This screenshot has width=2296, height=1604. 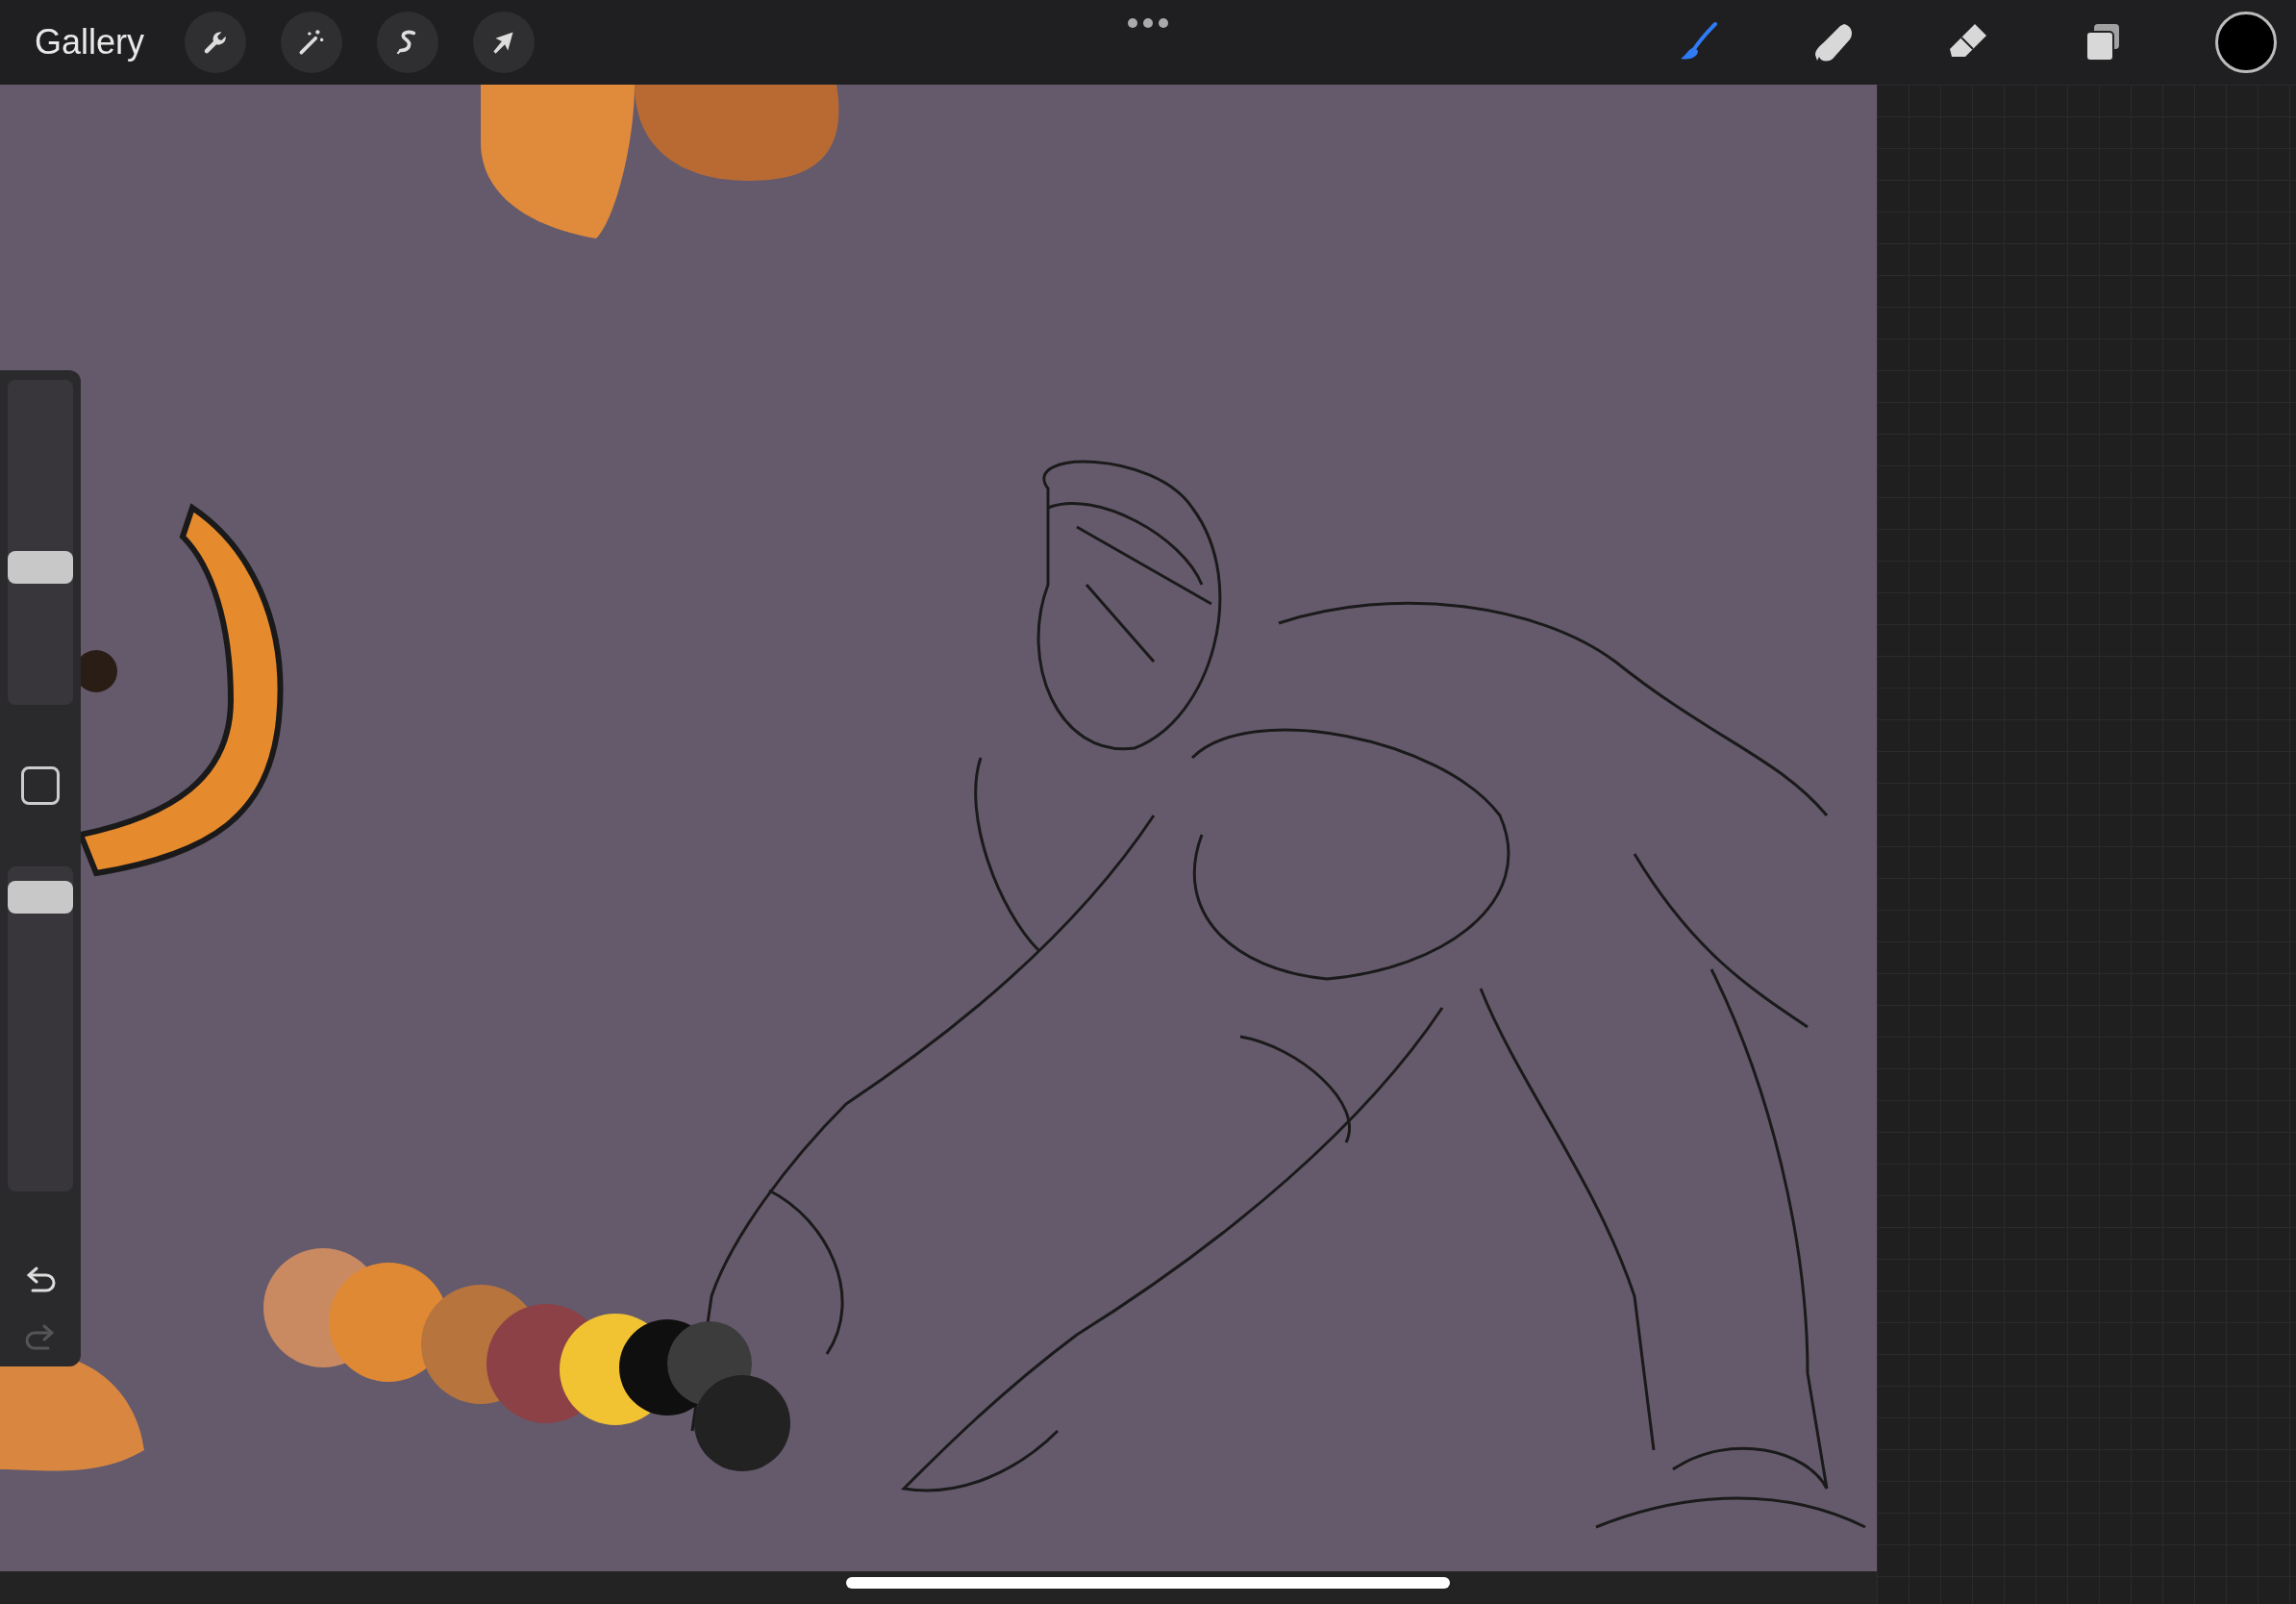 What do you see at coordinates (40, 785) in the screenshot?
I see `modify-button` at bounding box center [40, 785].